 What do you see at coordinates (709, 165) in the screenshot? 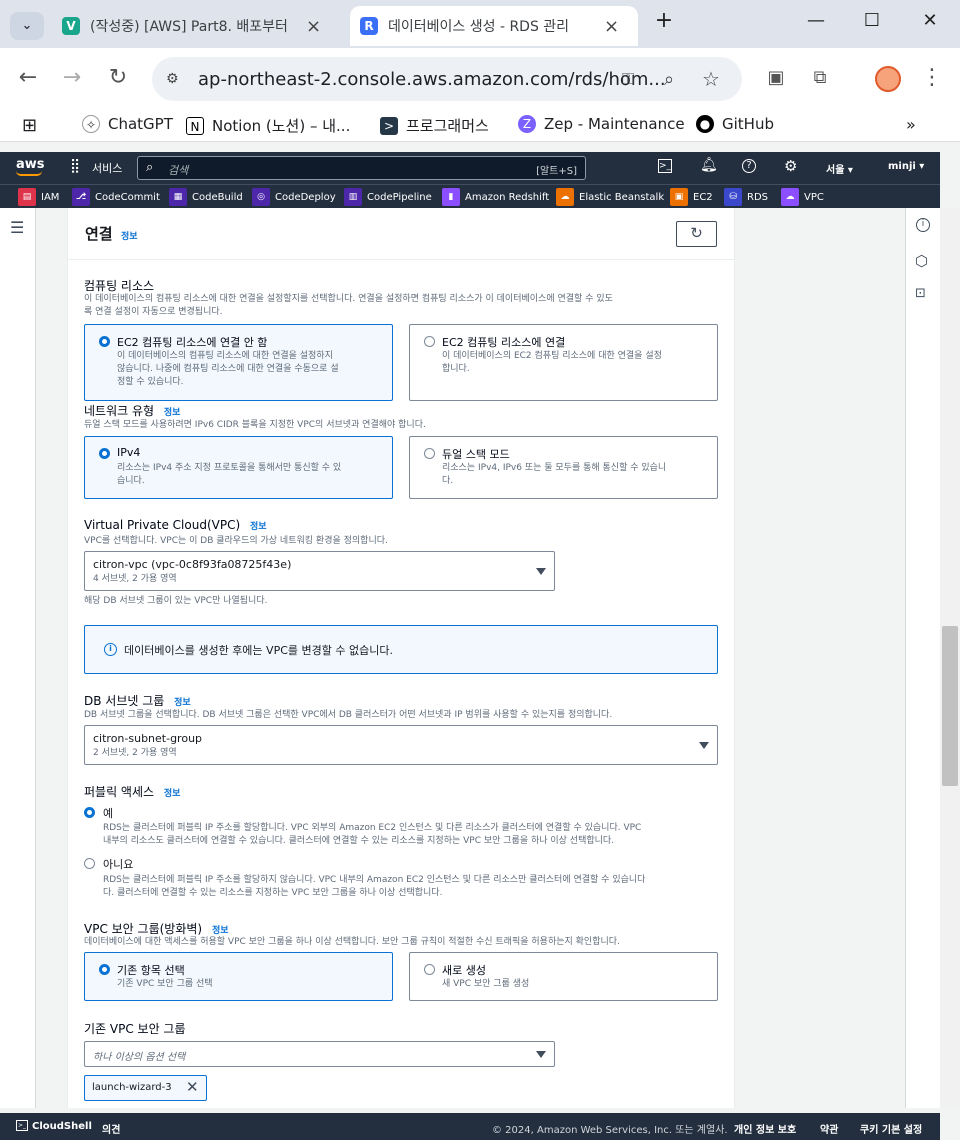
I see `notifications-bell-icon: 🔔︎` at bounding box center [709, 165].